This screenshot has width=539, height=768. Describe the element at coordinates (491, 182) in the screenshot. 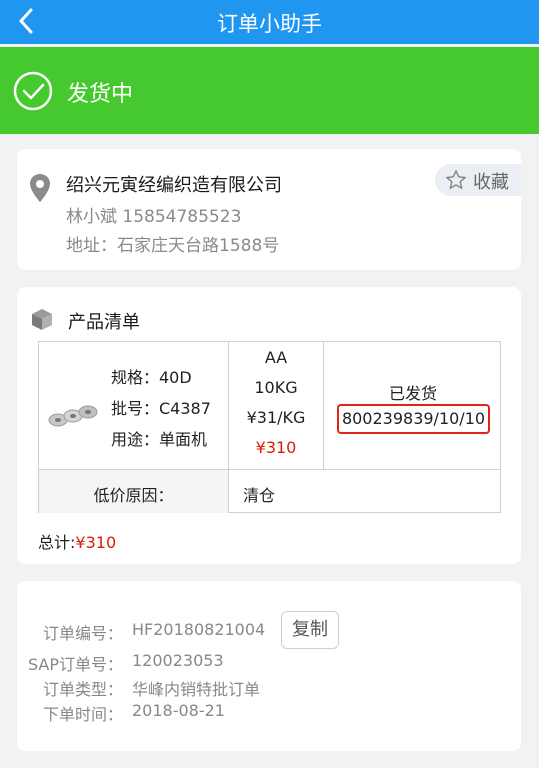

I see `favorite-label: 收藏` at that location.